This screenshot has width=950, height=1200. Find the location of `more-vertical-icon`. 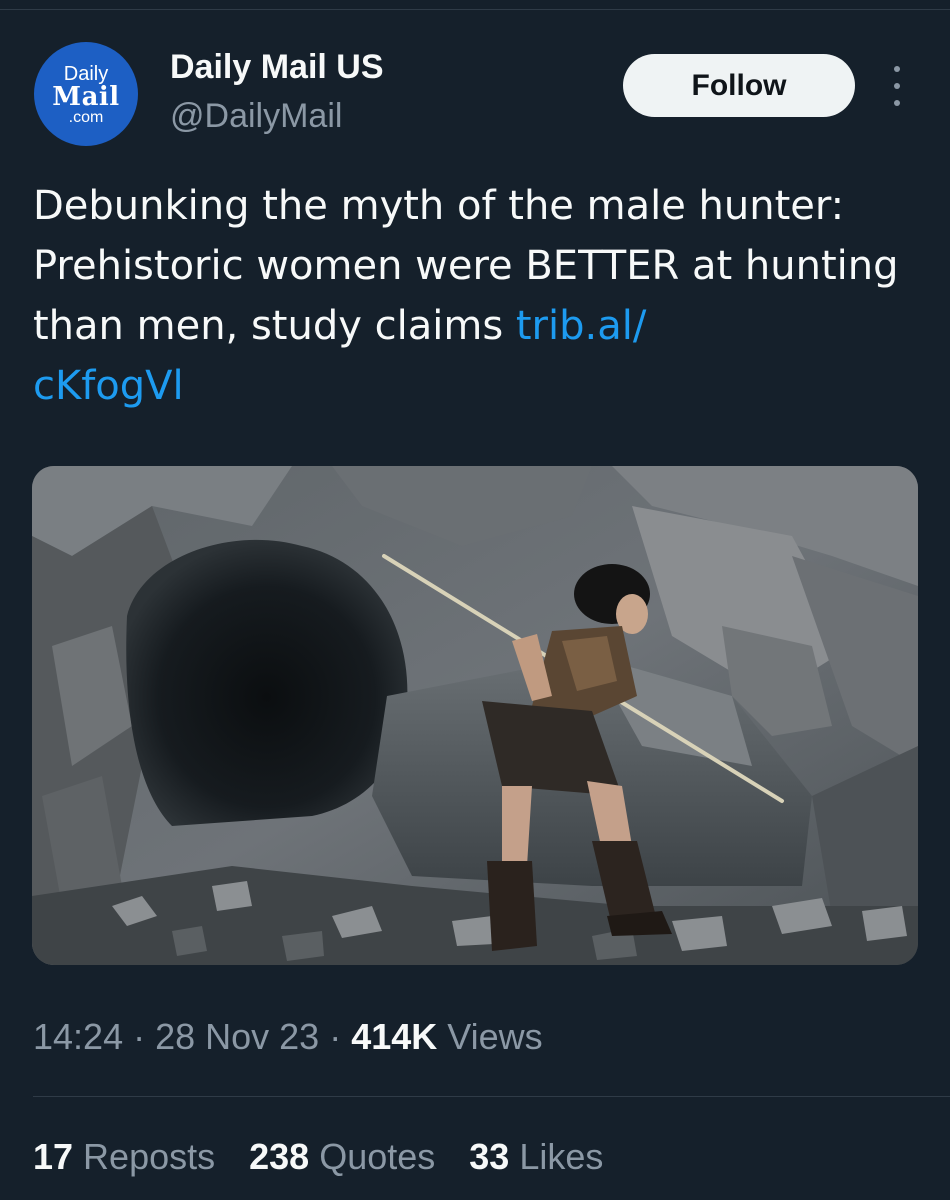

more-vertical-icon is located at coordinates (897, 86).